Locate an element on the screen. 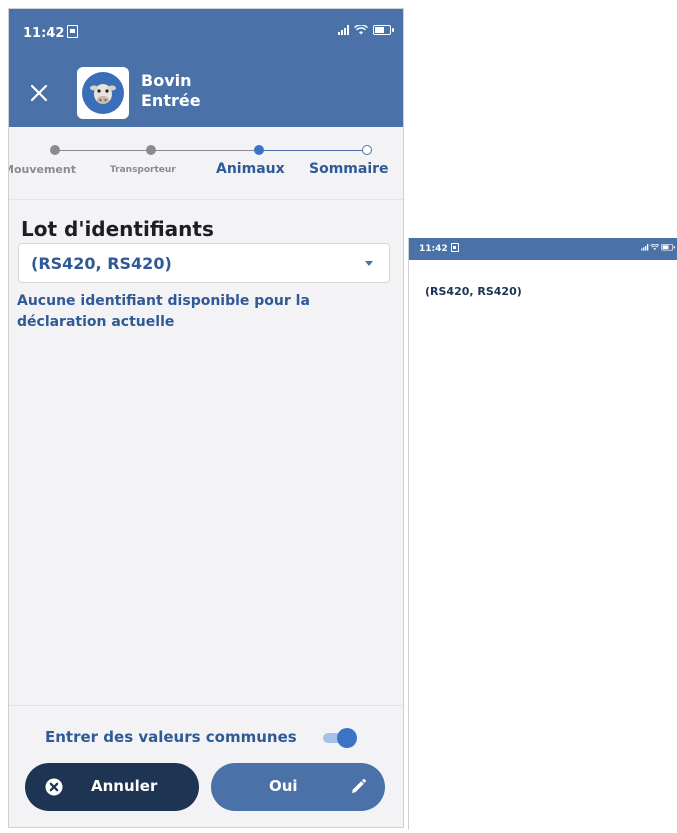 The width and height of the screenshot is (677, 833). pencil-icon is located at coordinates (359, 785).